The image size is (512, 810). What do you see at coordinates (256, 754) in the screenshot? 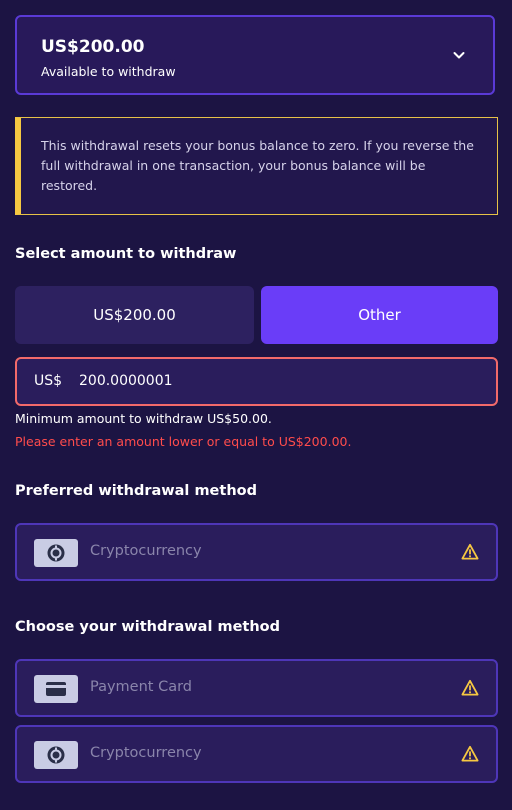
I see `method-cryptocurrency: Cryptocurrency` at bounding box center [256, 754].